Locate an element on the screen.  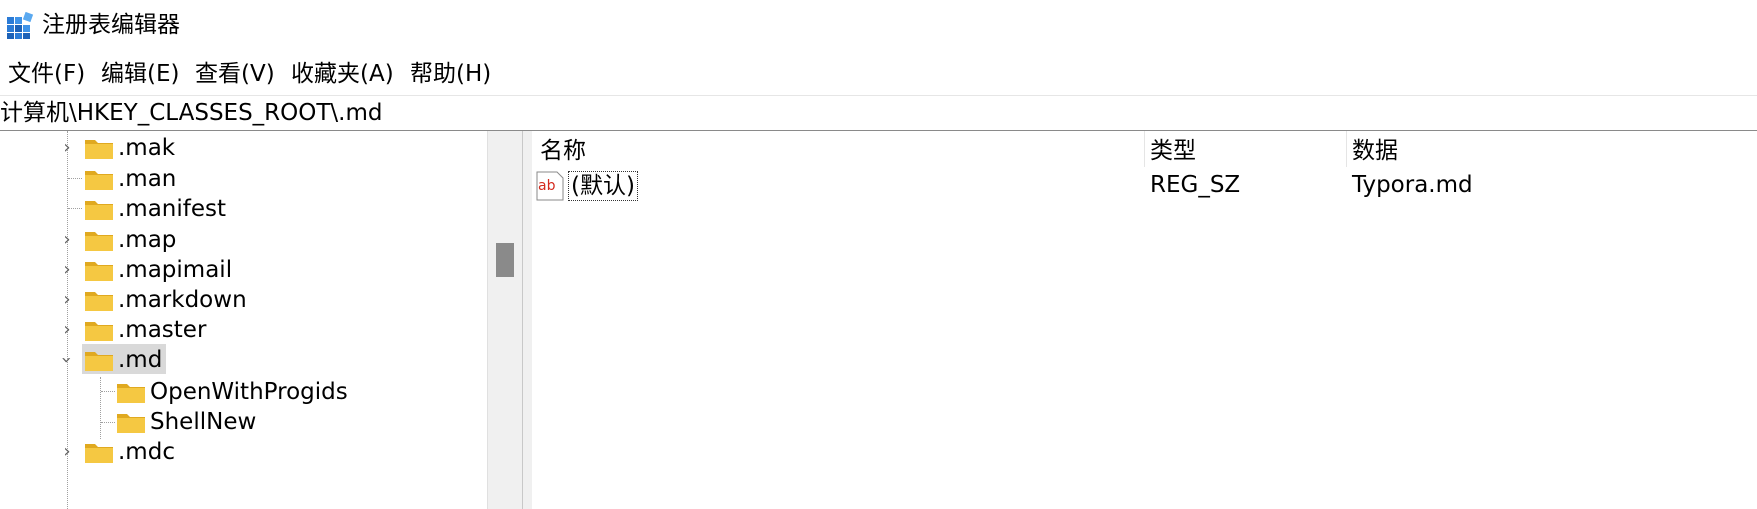
address-path: 计算机\HKEY_CLASSES_ROOT\.md is located at coordinates (191, 113).